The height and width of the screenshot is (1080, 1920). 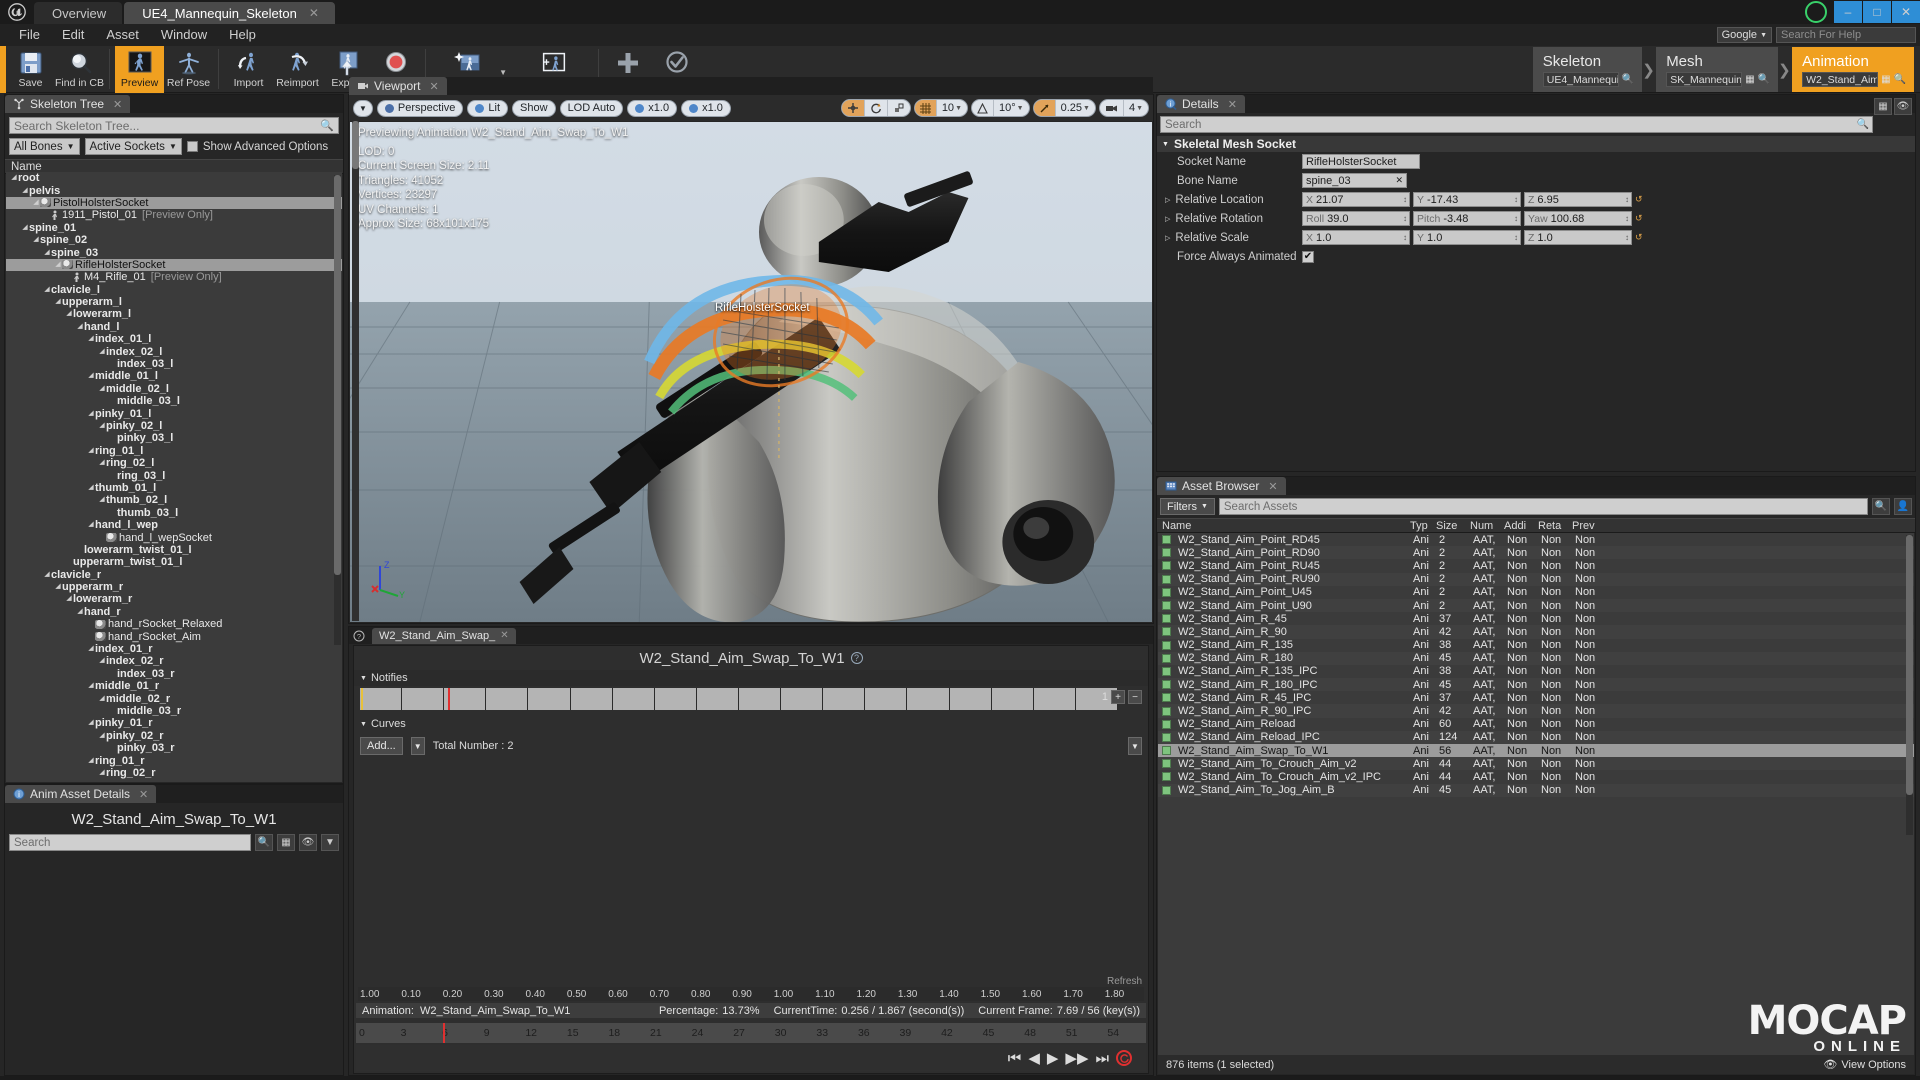 What do you see at coordinates (1221, 486) in the screenshot?
I see `tab-asset-browser: Asset Browser ✕` at bounding box center [1221, 486].